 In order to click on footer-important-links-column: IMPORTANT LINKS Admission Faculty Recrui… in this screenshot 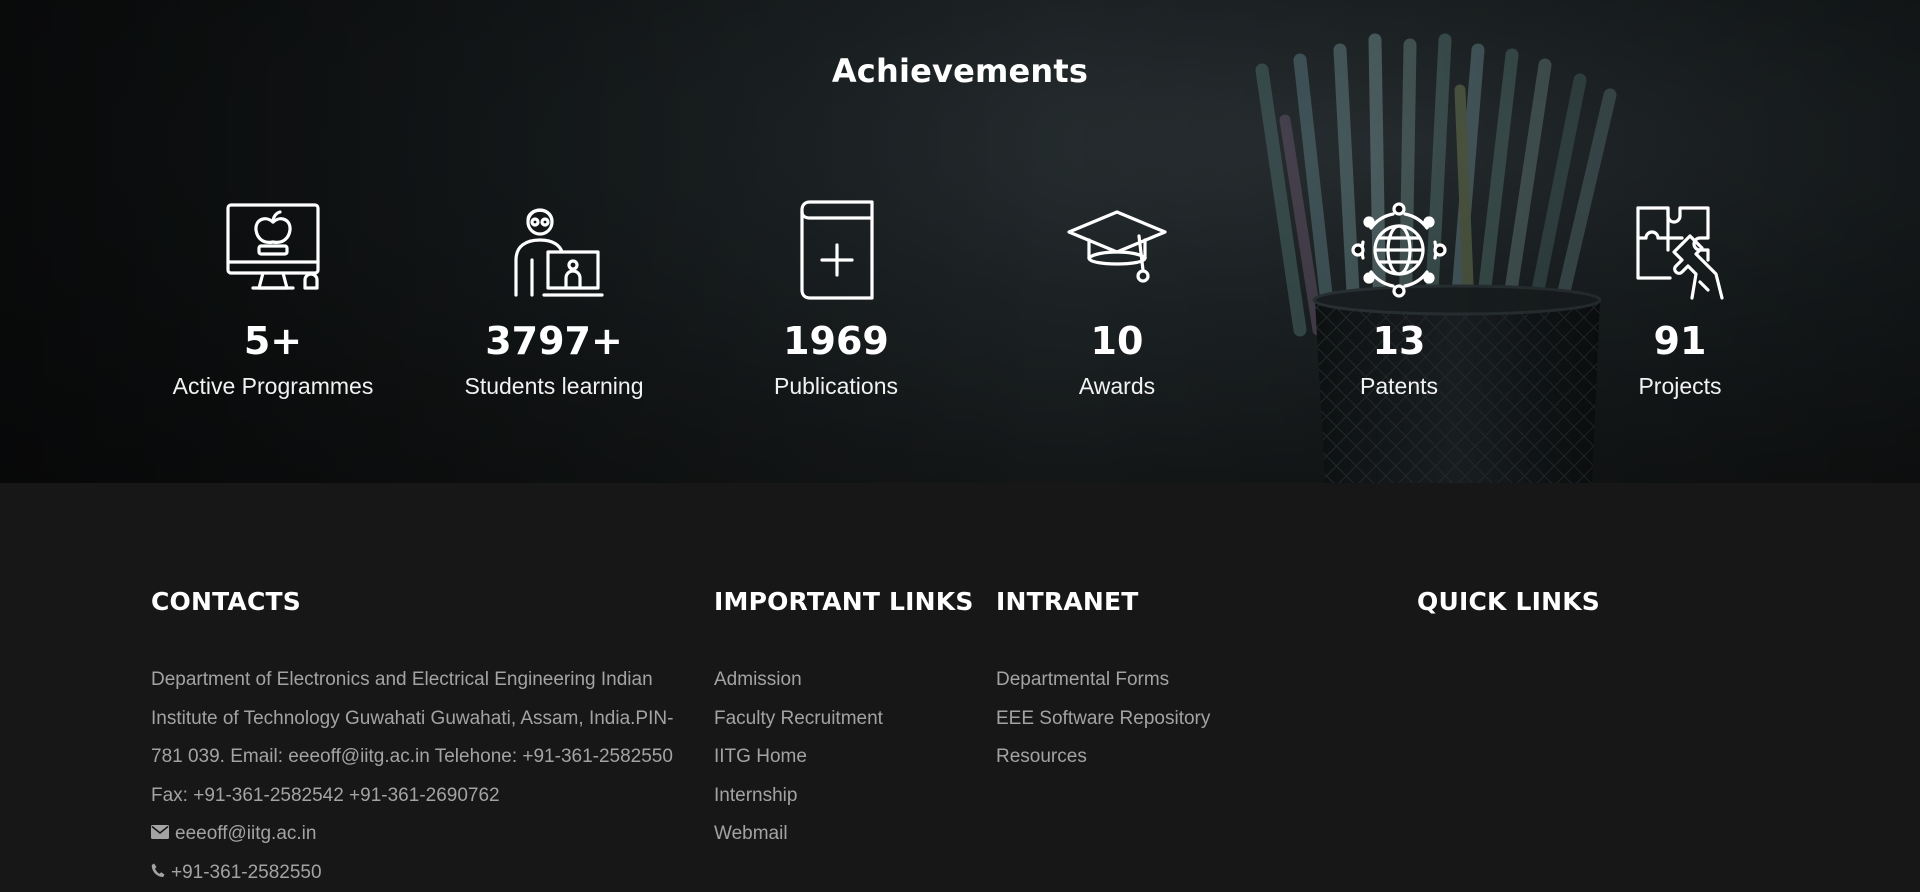, I will do `click(844, 720)`.